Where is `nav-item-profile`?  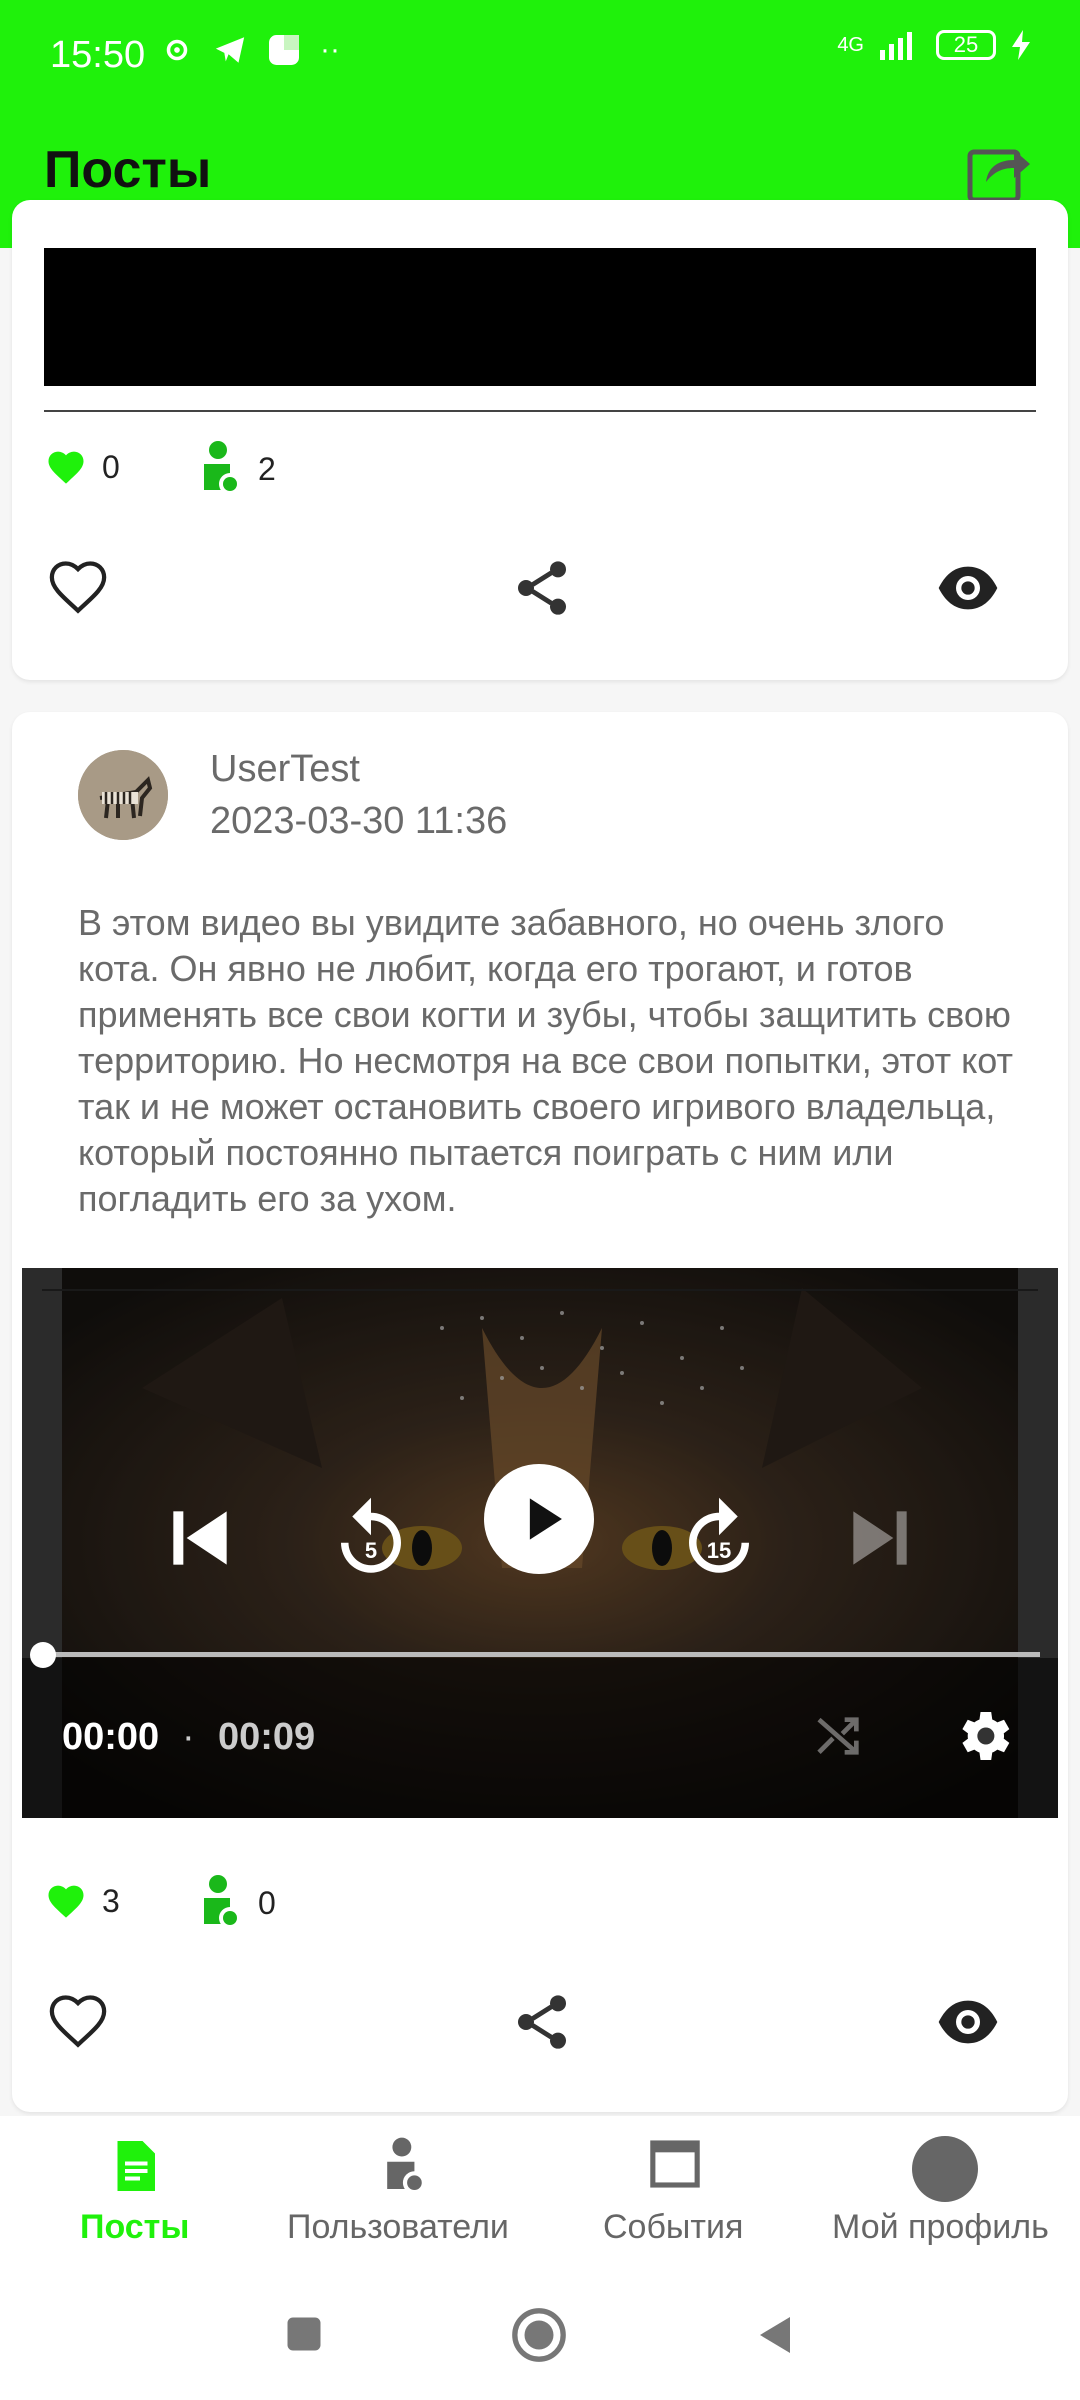
nav-item-profile is located at coordinates (945, 2169).